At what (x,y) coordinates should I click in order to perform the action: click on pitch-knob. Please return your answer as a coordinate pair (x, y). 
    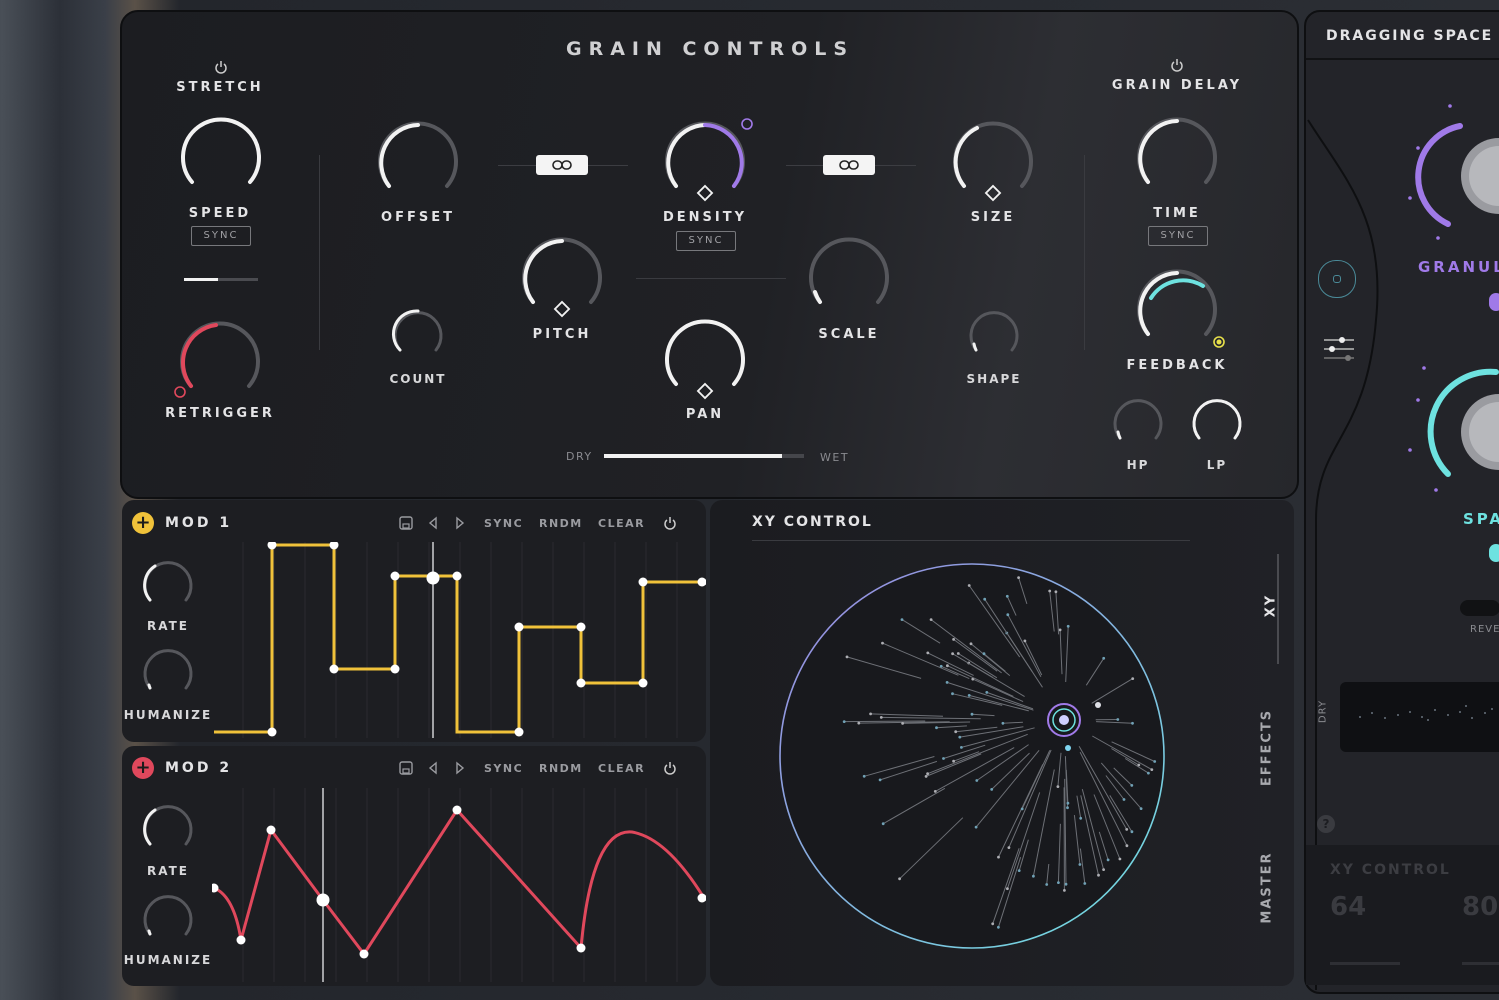
    Looking at the image, I should click on (562, 277).